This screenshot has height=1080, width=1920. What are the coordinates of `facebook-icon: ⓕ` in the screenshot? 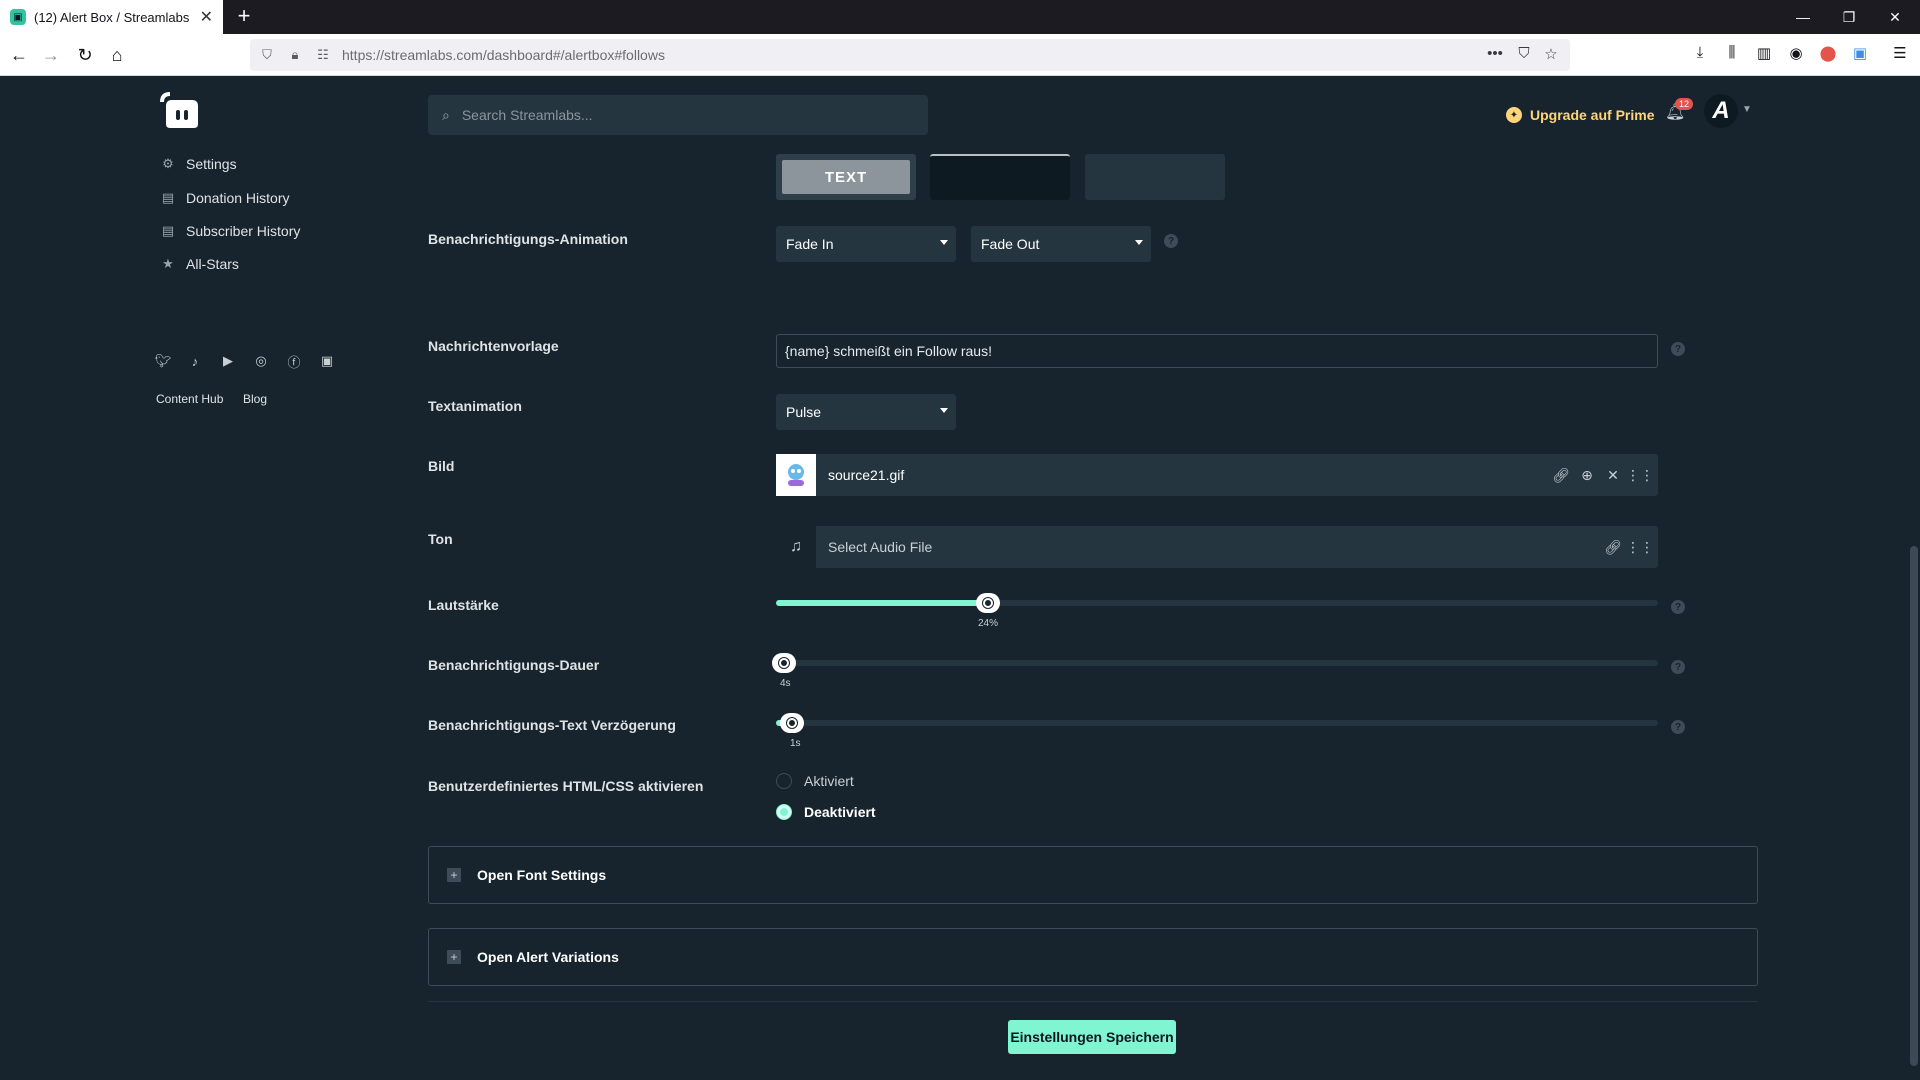 It's located at (294, 361).